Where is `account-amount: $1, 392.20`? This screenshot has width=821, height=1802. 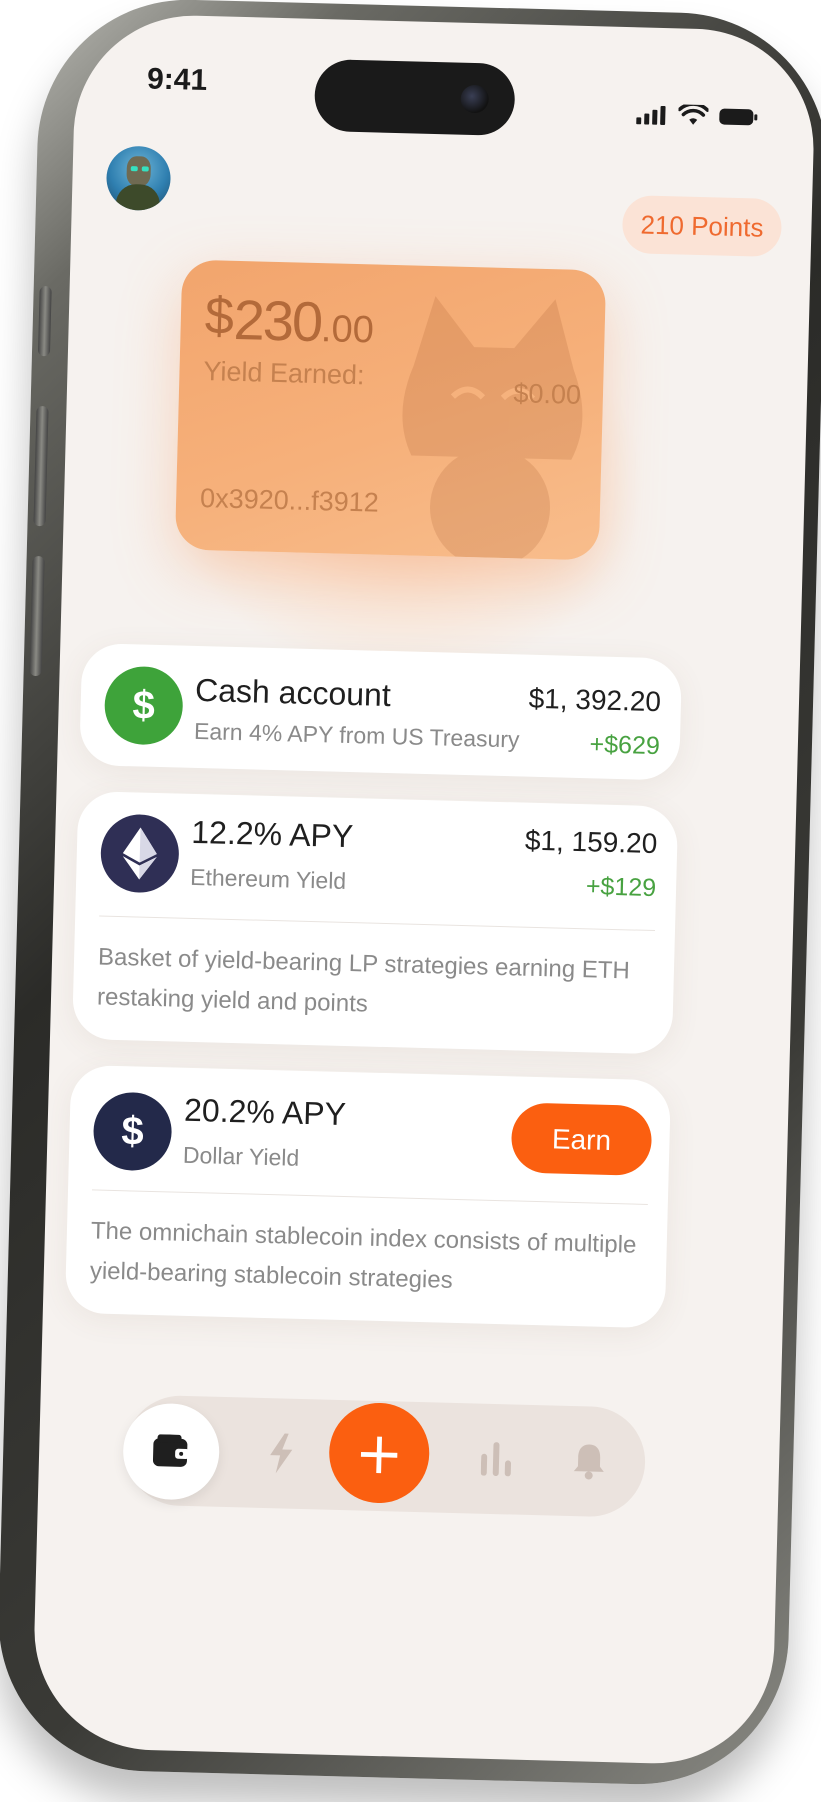 account-amount: $1, 392.20 is located at coordinates (595, 700).